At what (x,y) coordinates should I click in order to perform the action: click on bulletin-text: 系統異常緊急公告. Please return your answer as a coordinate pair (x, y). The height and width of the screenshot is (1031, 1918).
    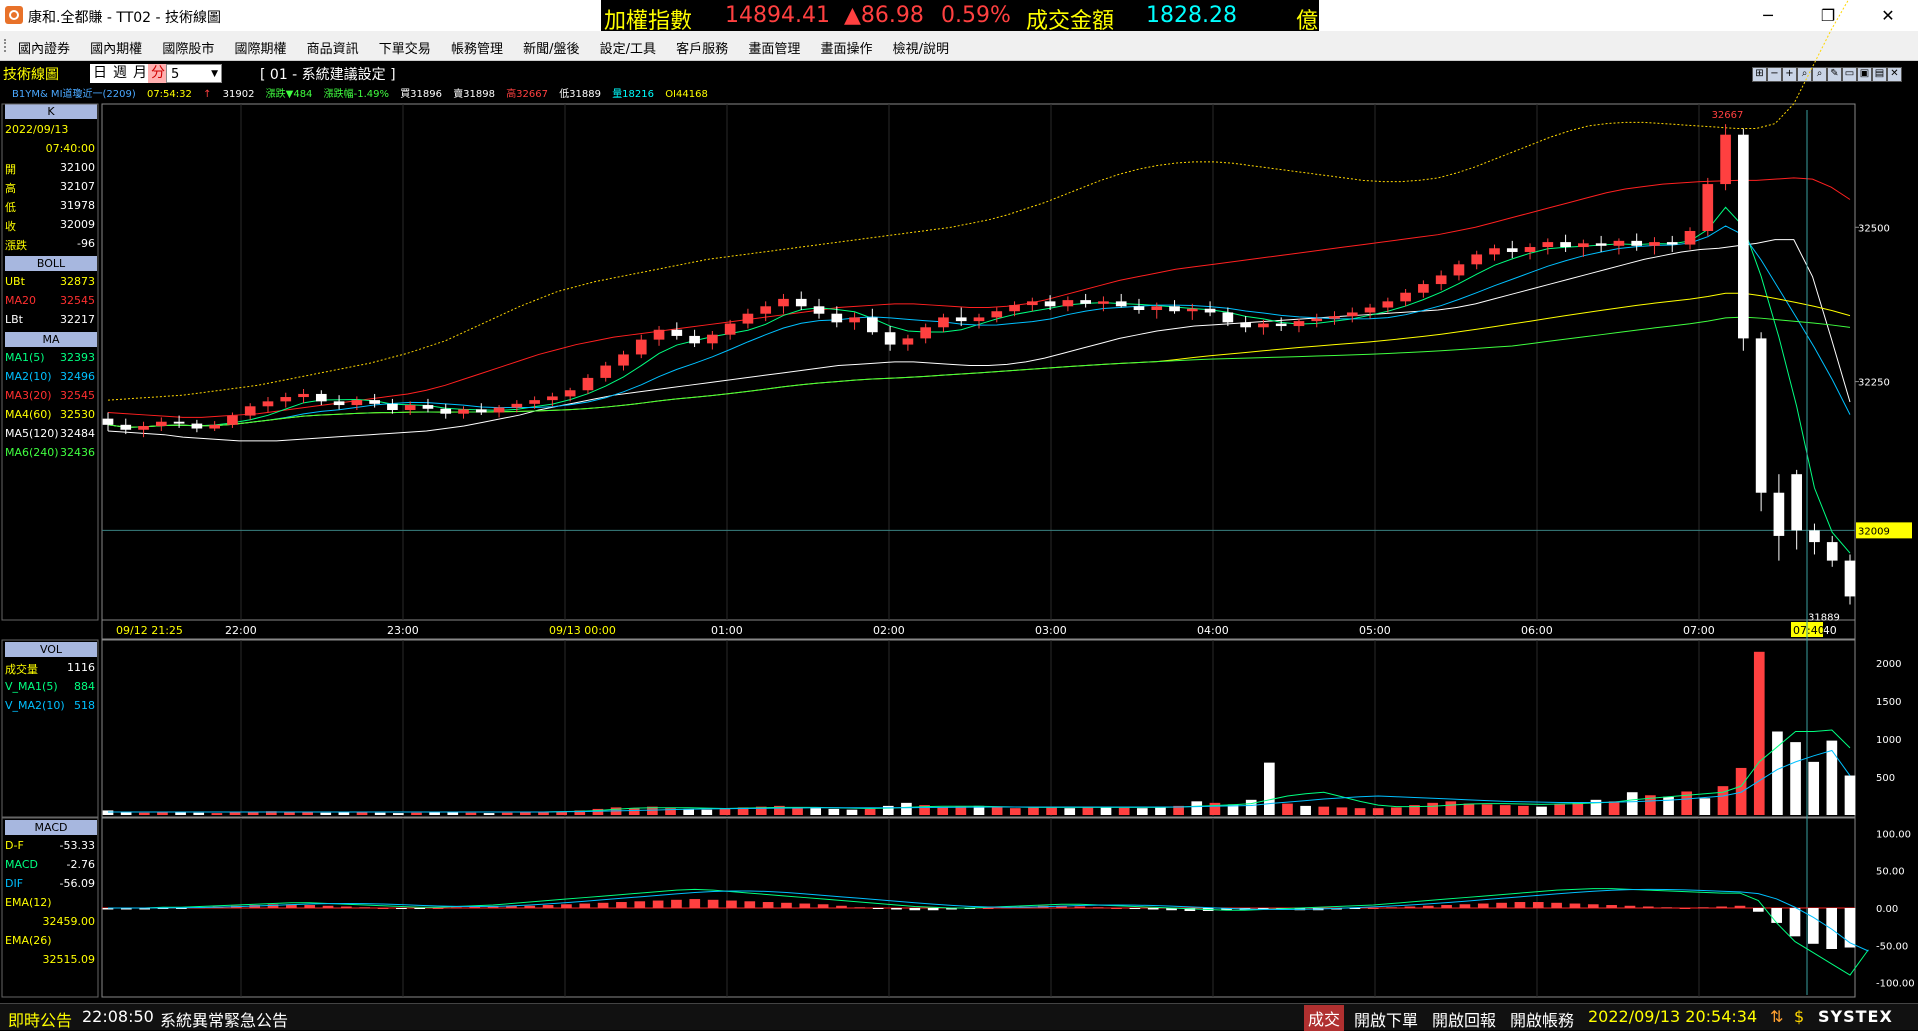
    Looking at the image, I should click on (224, 1019).